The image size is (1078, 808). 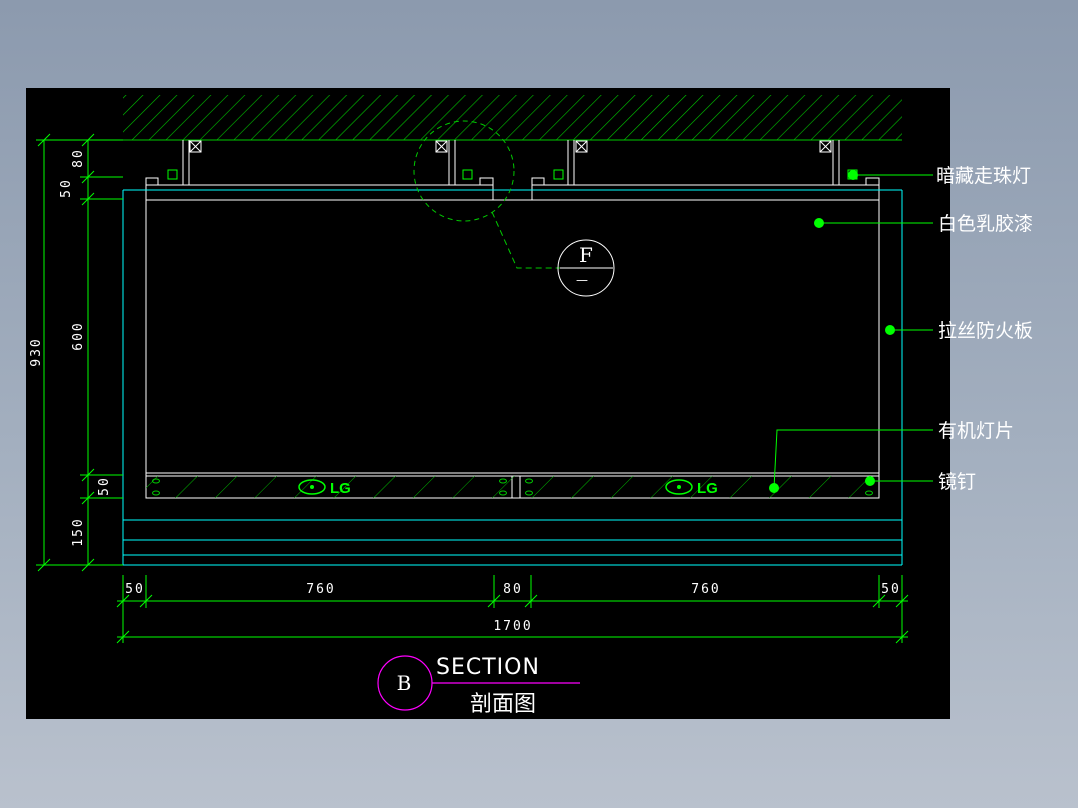 I want to click on callout-hidden-bead-light: 暗藏走珠灯, so click(x=983, y=176).